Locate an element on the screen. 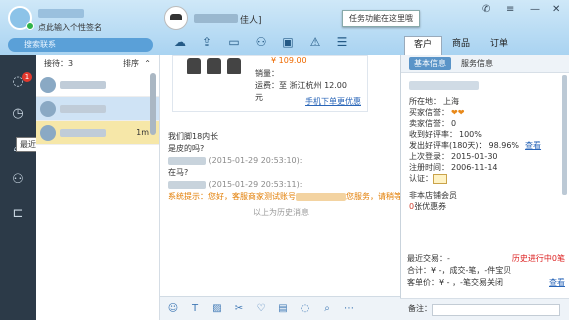 This screenshot has width=569, height=320. close-icon: ✕ is located at coordinates (556, 9).